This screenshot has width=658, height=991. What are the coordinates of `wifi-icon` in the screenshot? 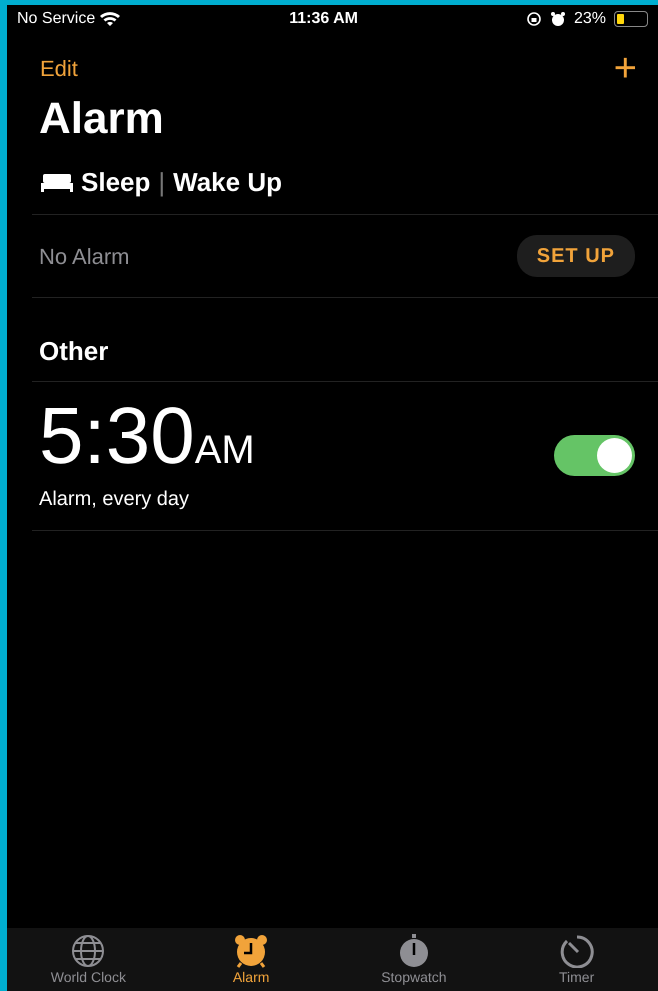 It's located at (110, 19).